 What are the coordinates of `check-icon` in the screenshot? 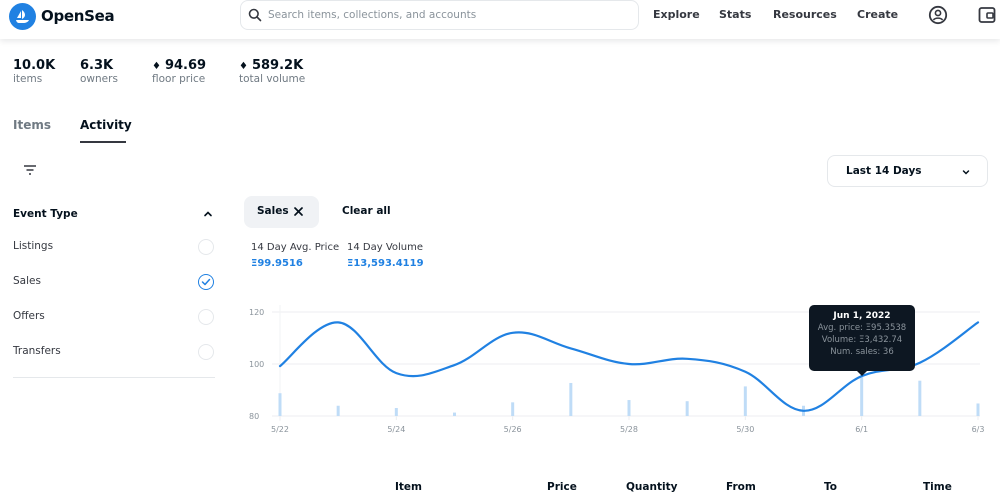 It's located at (206, 282).